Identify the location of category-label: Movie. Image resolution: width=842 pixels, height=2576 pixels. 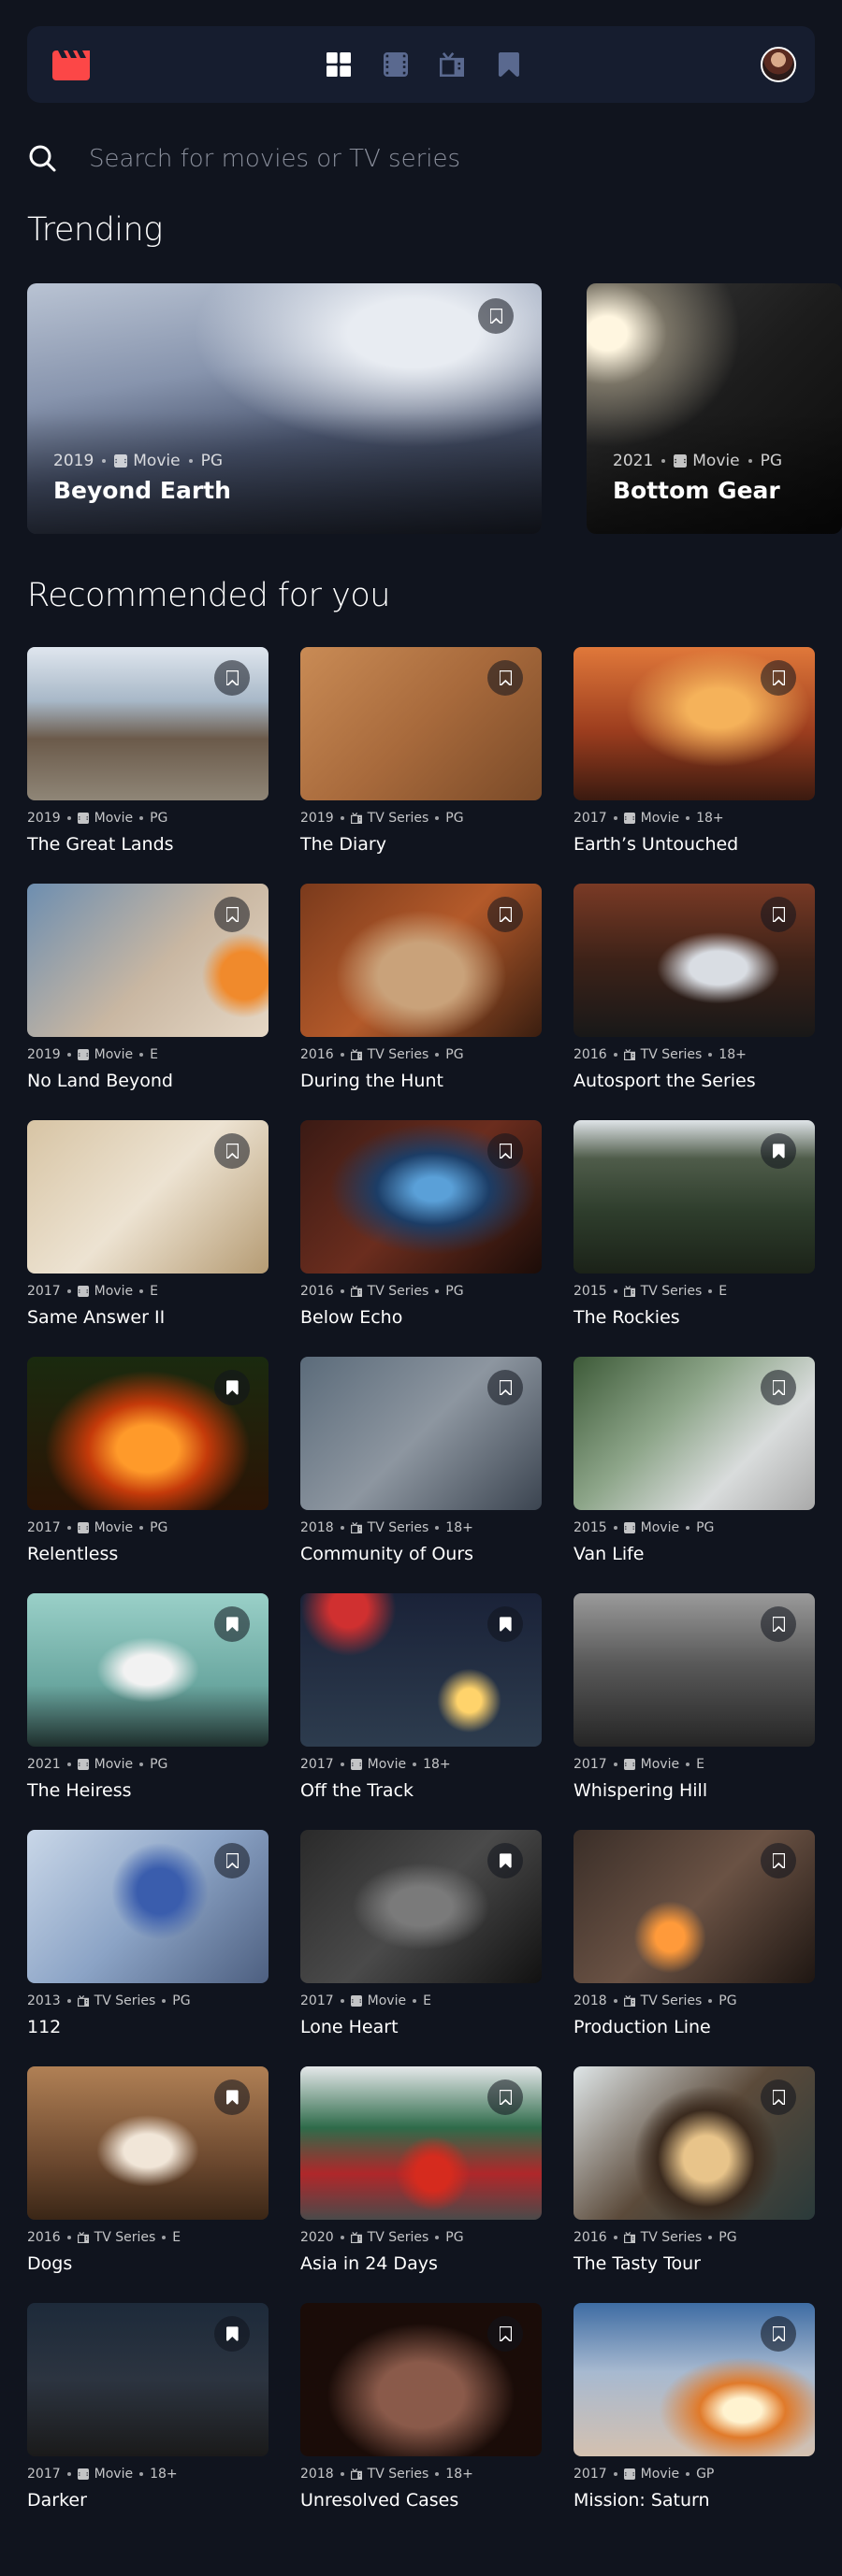
(378, 1765).